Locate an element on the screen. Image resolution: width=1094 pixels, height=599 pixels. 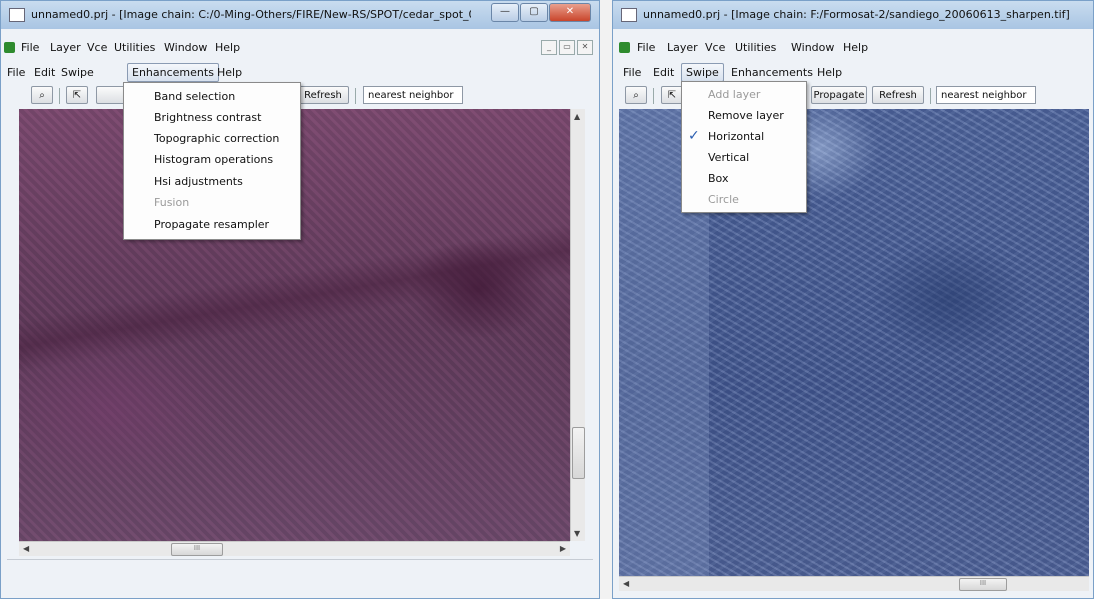
checkmark-icon: ✓ is located at coordinates (694, 136).